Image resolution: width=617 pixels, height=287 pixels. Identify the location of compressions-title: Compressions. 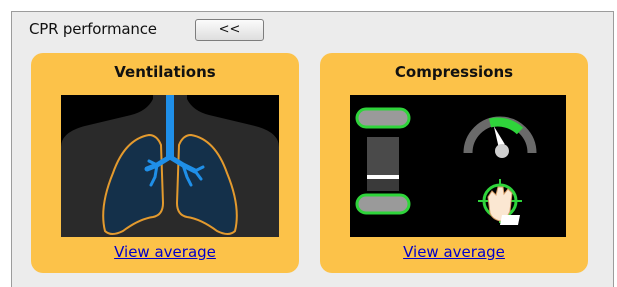
(454, 72).